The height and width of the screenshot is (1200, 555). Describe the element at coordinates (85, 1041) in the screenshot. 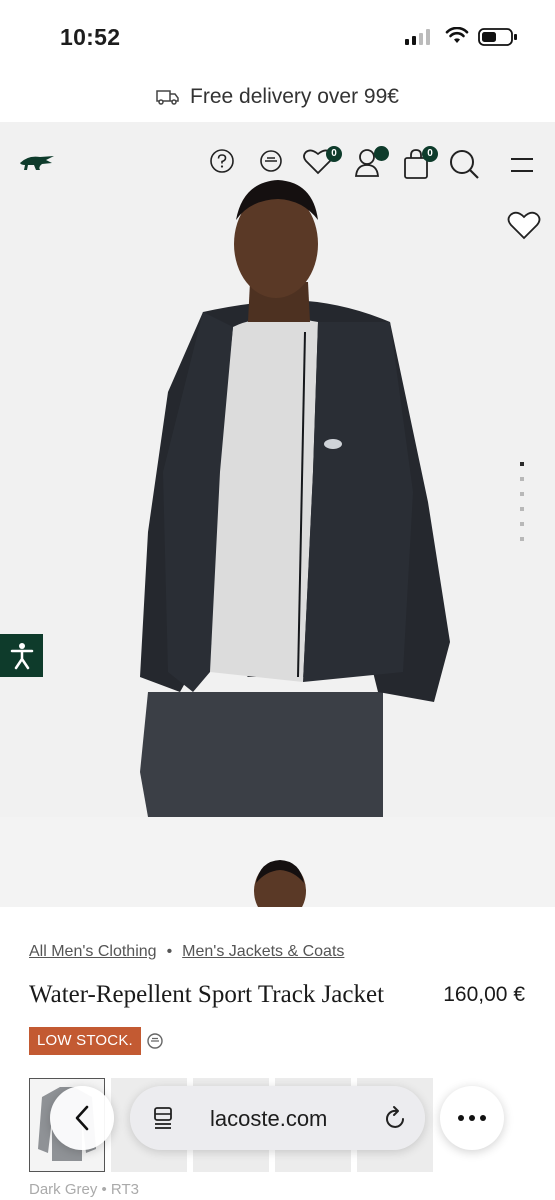

I see `low-stock-badge: LOW STOCK.` at that location.